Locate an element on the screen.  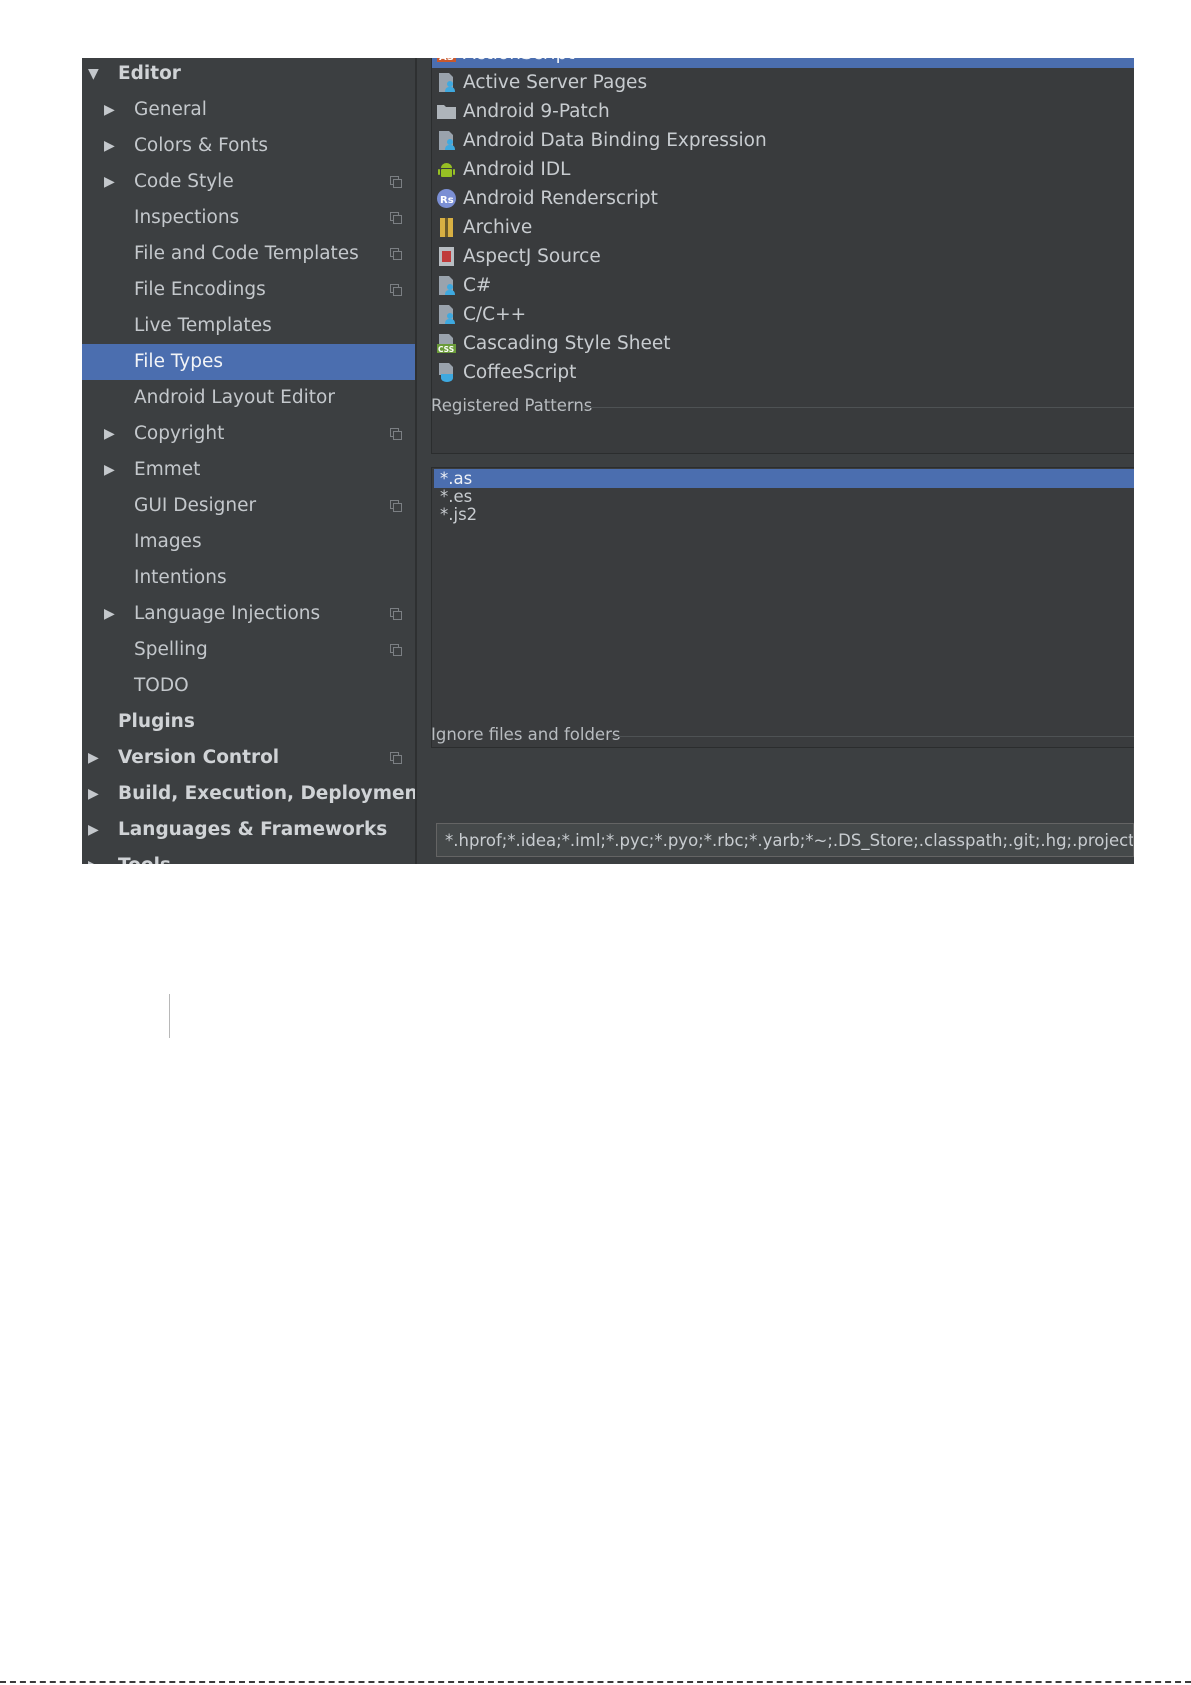
tree-item-label: Copyright is located at coordinates (179, 433).